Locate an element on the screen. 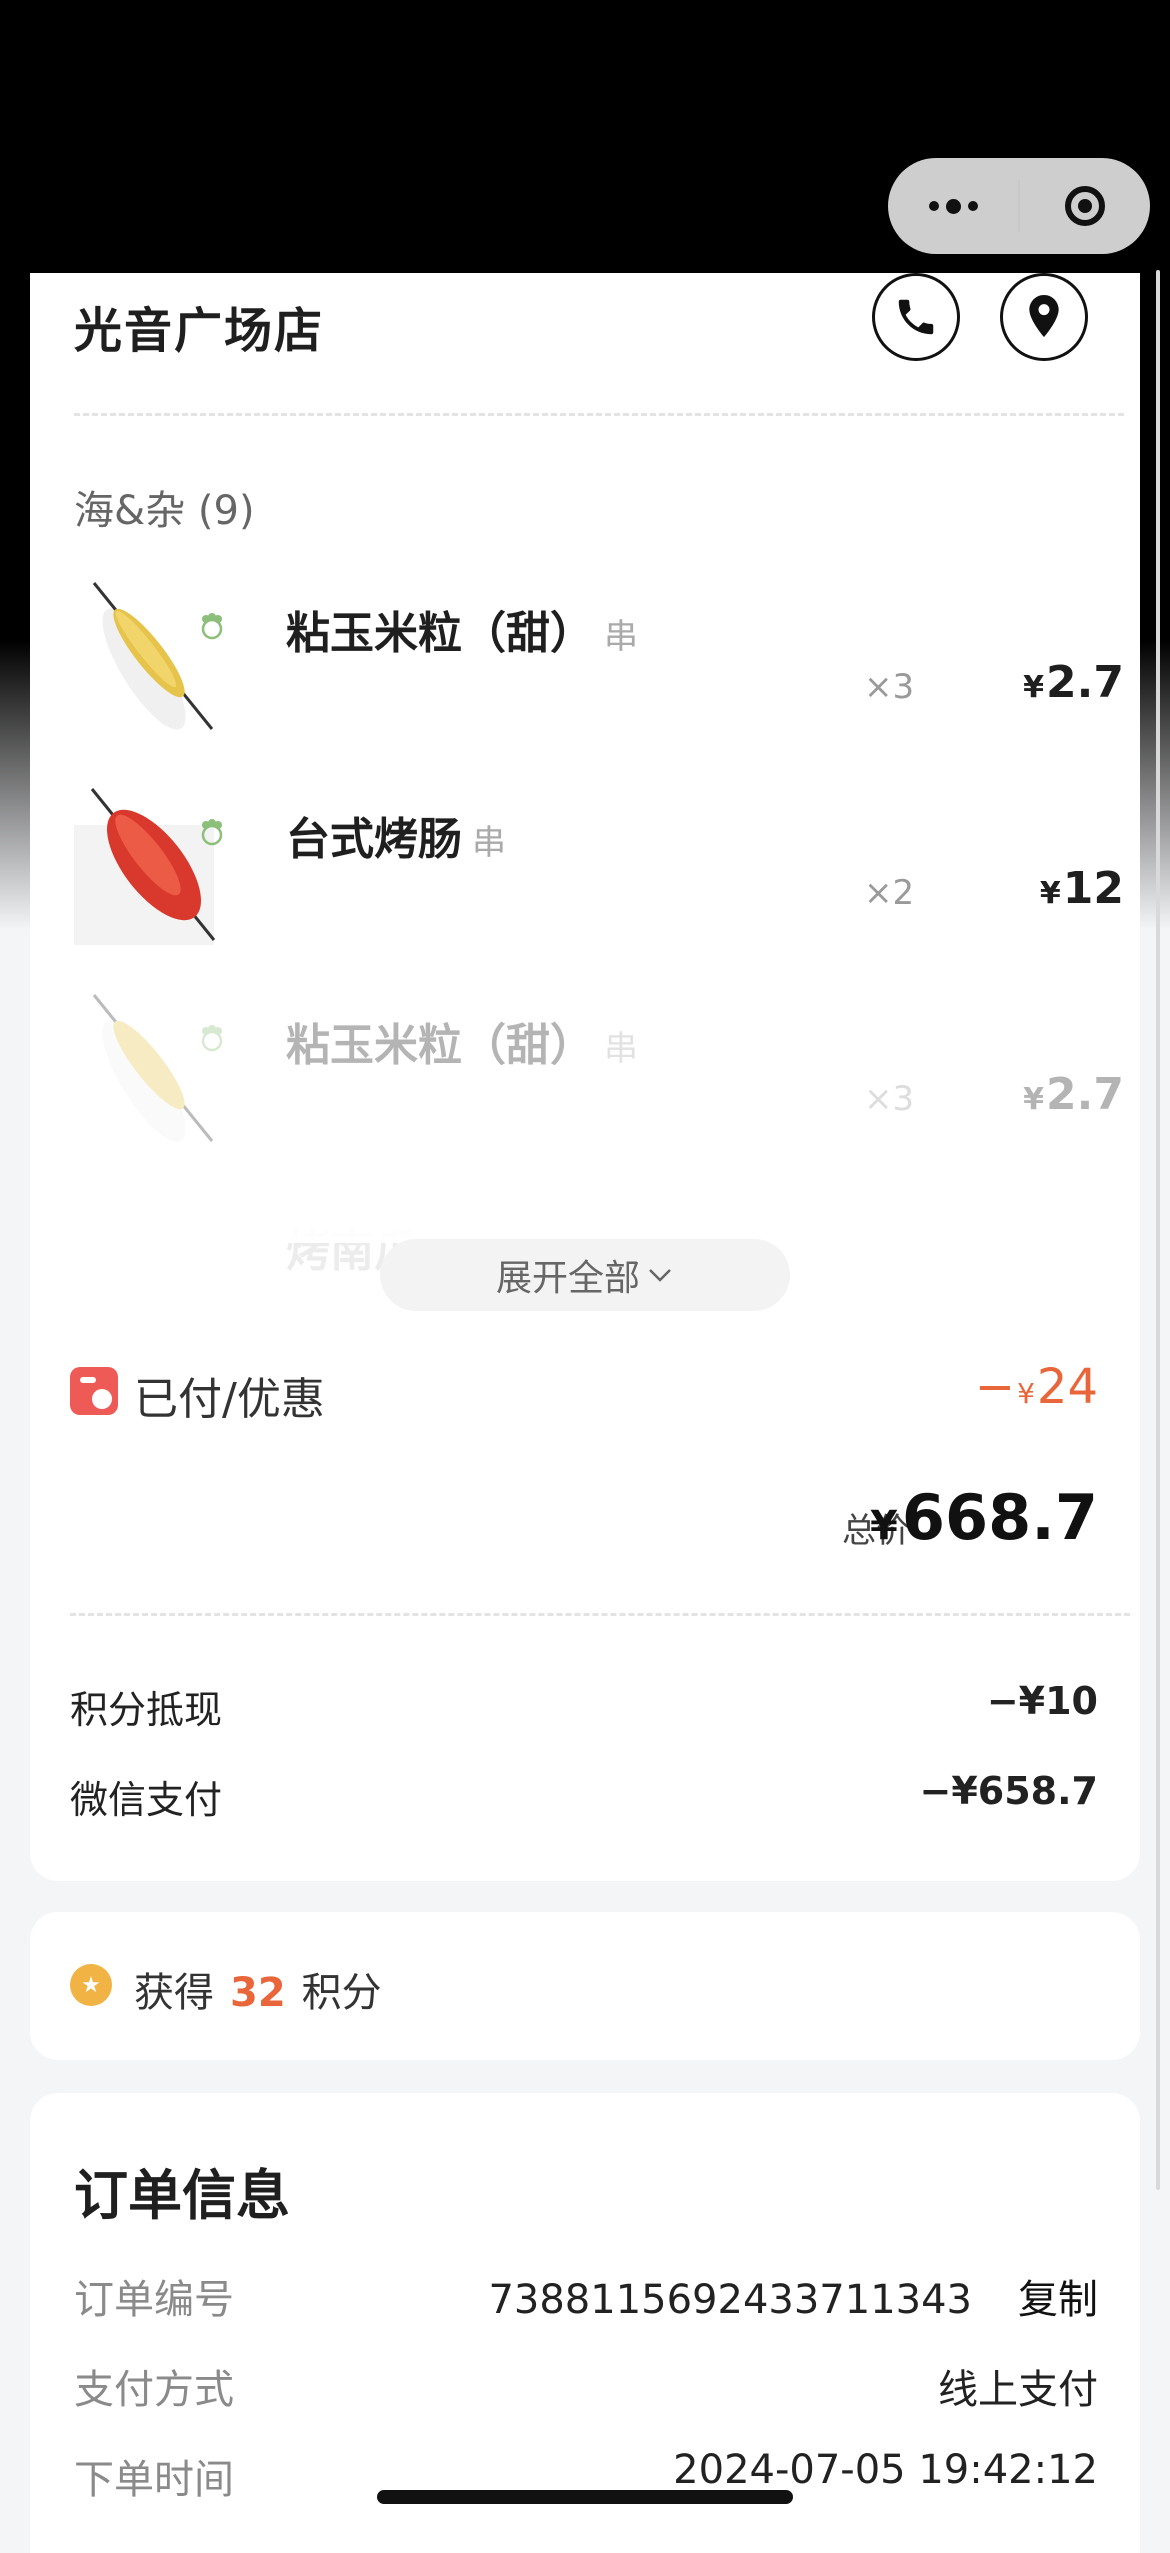 The height and width of the screenshot is (2553, 1170). list-fade-mask is located at coordinates (585, 1198).